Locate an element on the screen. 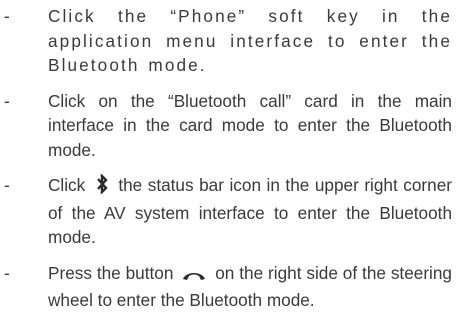 The height and width of the screenshot is (330, 458). bluetooth-icon is located at coordinates (102, 187).